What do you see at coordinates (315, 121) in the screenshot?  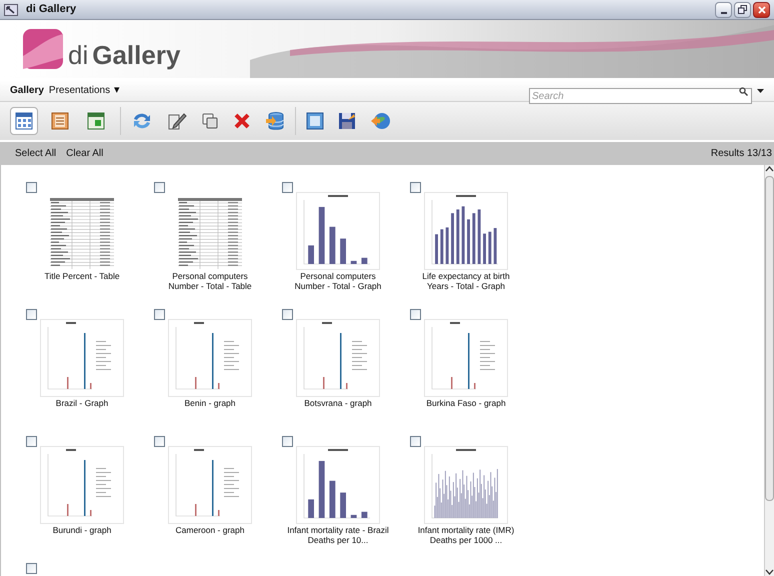 I see `slide-icon` at bounding box center [315, 121].